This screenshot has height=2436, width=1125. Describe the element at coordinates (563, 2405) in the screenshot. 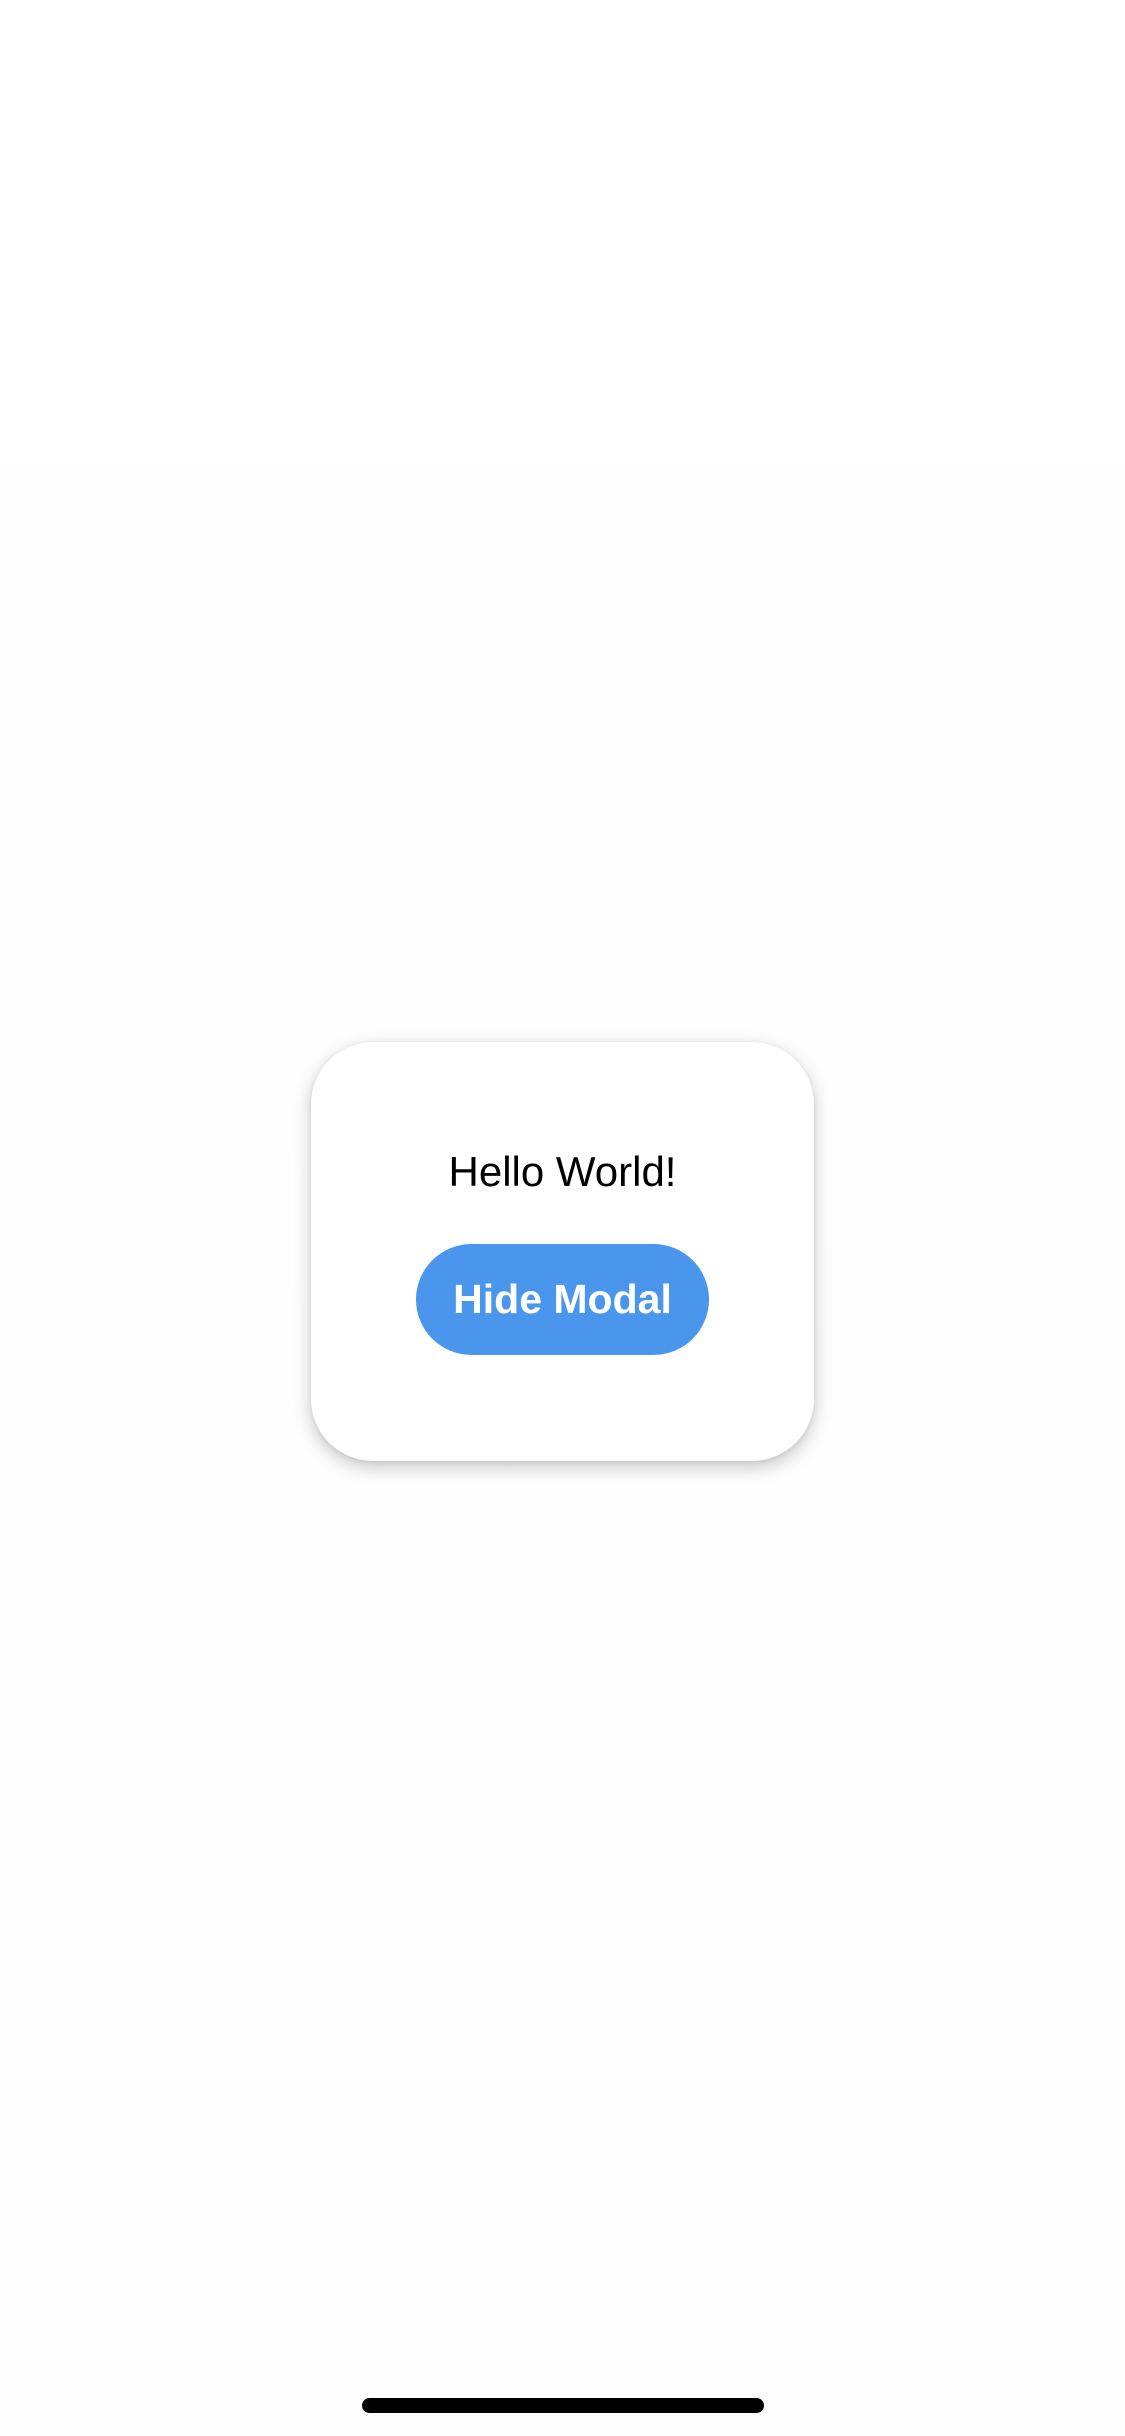

I see `home-indicator` at that location.